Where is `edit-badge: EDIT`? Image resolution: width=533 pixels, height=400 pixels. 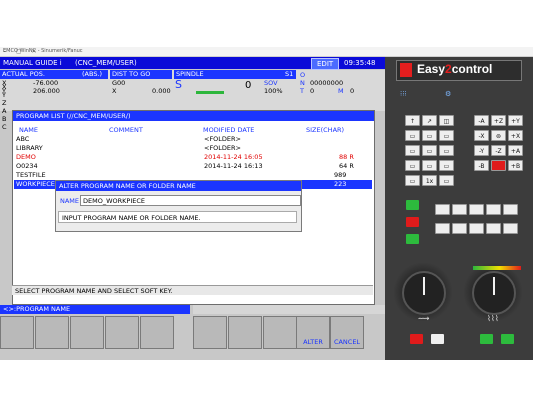
edit-badge: EDIT is located at coordinates (325, 64).